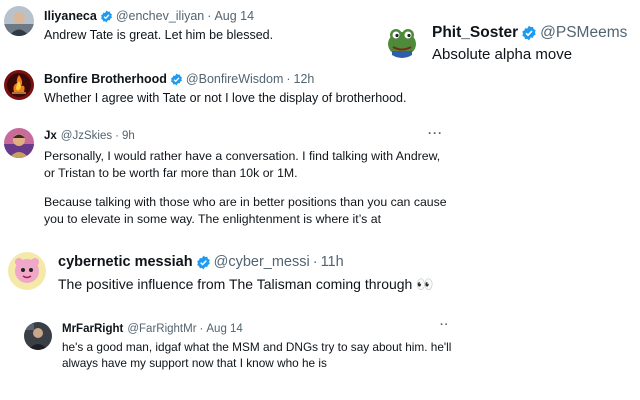 The height and width of the screenshot is (400, 640). I want to click on author-handle: @enchev_iliyan, so click(160, 16).